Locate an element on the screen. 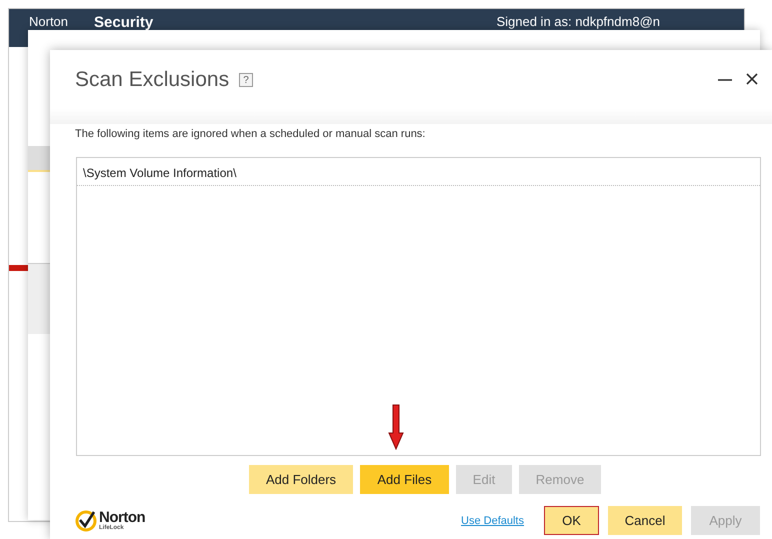  dialog-title: Scan Exclusions is located at coordinates (152, 80).